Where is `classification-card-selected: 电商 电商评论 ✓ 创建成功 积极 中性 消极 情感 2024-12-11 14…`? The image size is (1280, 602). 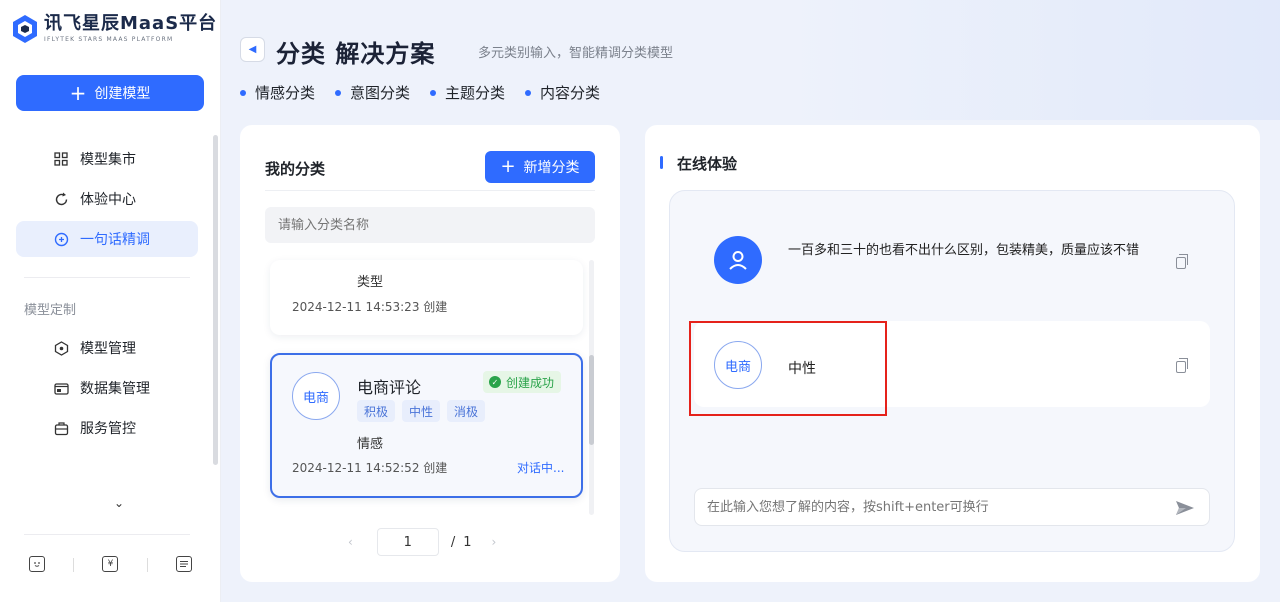 classification-card-selected: 电商 电商评论 ✓ 创建成功 积极 中性 消极 情感 2024-12-11 14… is located at coordinates (426, 425).